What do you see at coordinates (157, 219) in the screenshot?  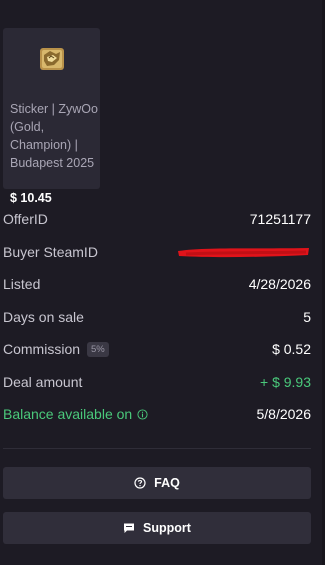 I see `offer-id-row: OfferID 71251177` at bounding box center [157, 219].